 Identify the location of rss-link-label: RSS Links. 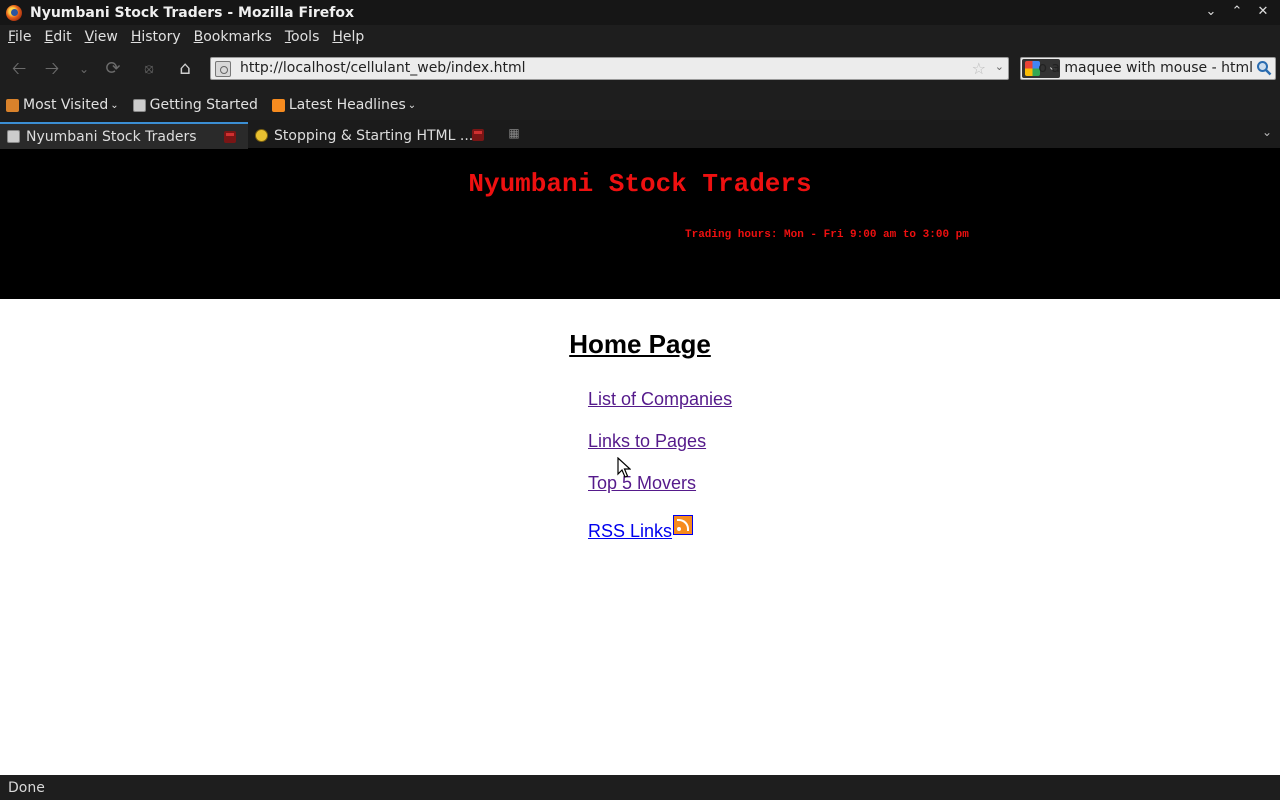
(630, 531).